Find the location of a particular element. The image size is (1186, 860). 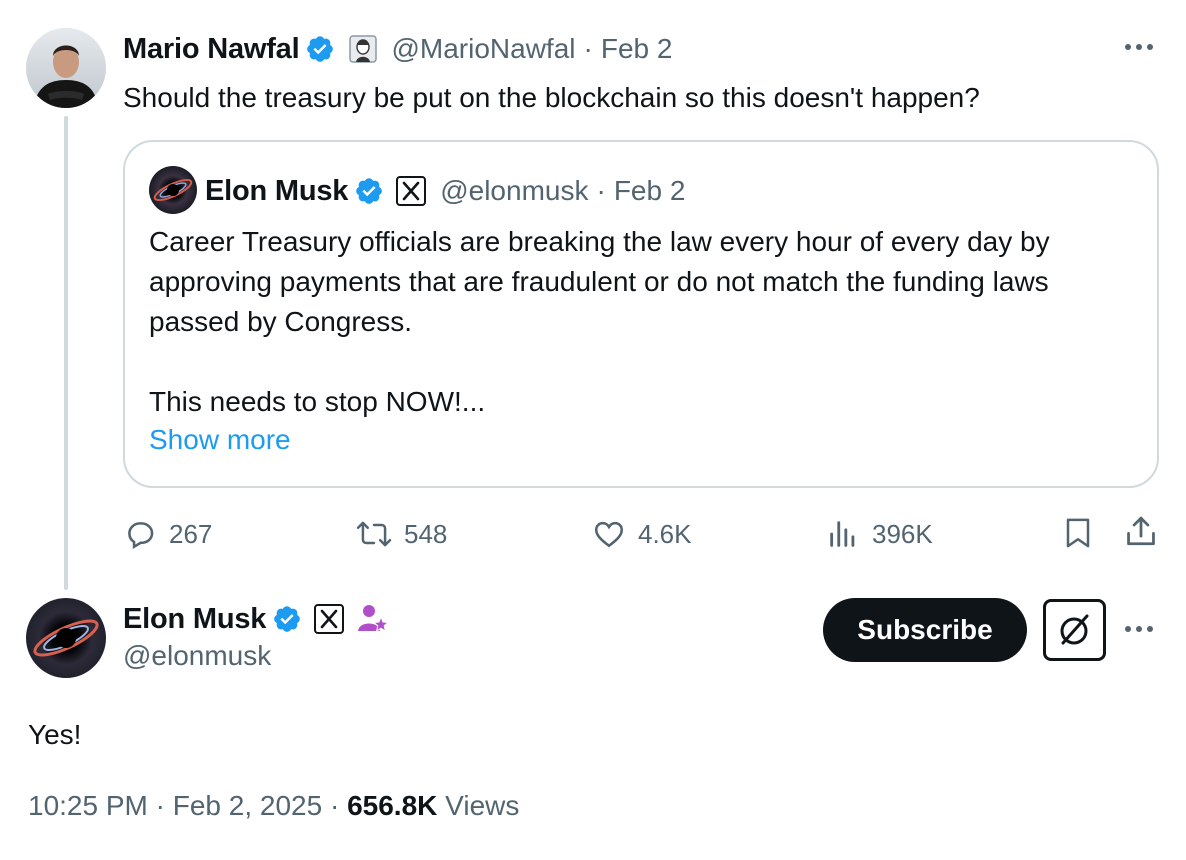

main-author-handle: @elonmusk is located at coordinates (197, 656).